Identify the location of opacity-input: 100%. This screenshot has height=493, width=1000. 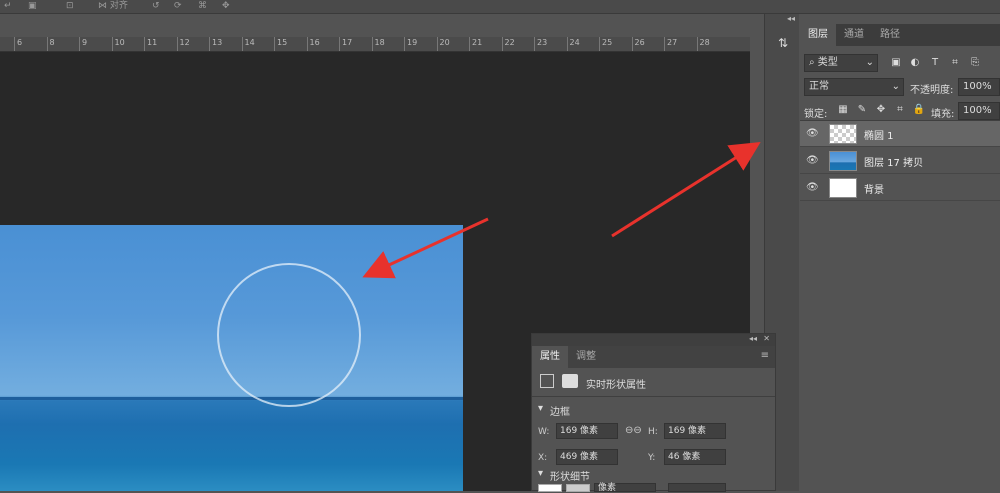
(979, 87).